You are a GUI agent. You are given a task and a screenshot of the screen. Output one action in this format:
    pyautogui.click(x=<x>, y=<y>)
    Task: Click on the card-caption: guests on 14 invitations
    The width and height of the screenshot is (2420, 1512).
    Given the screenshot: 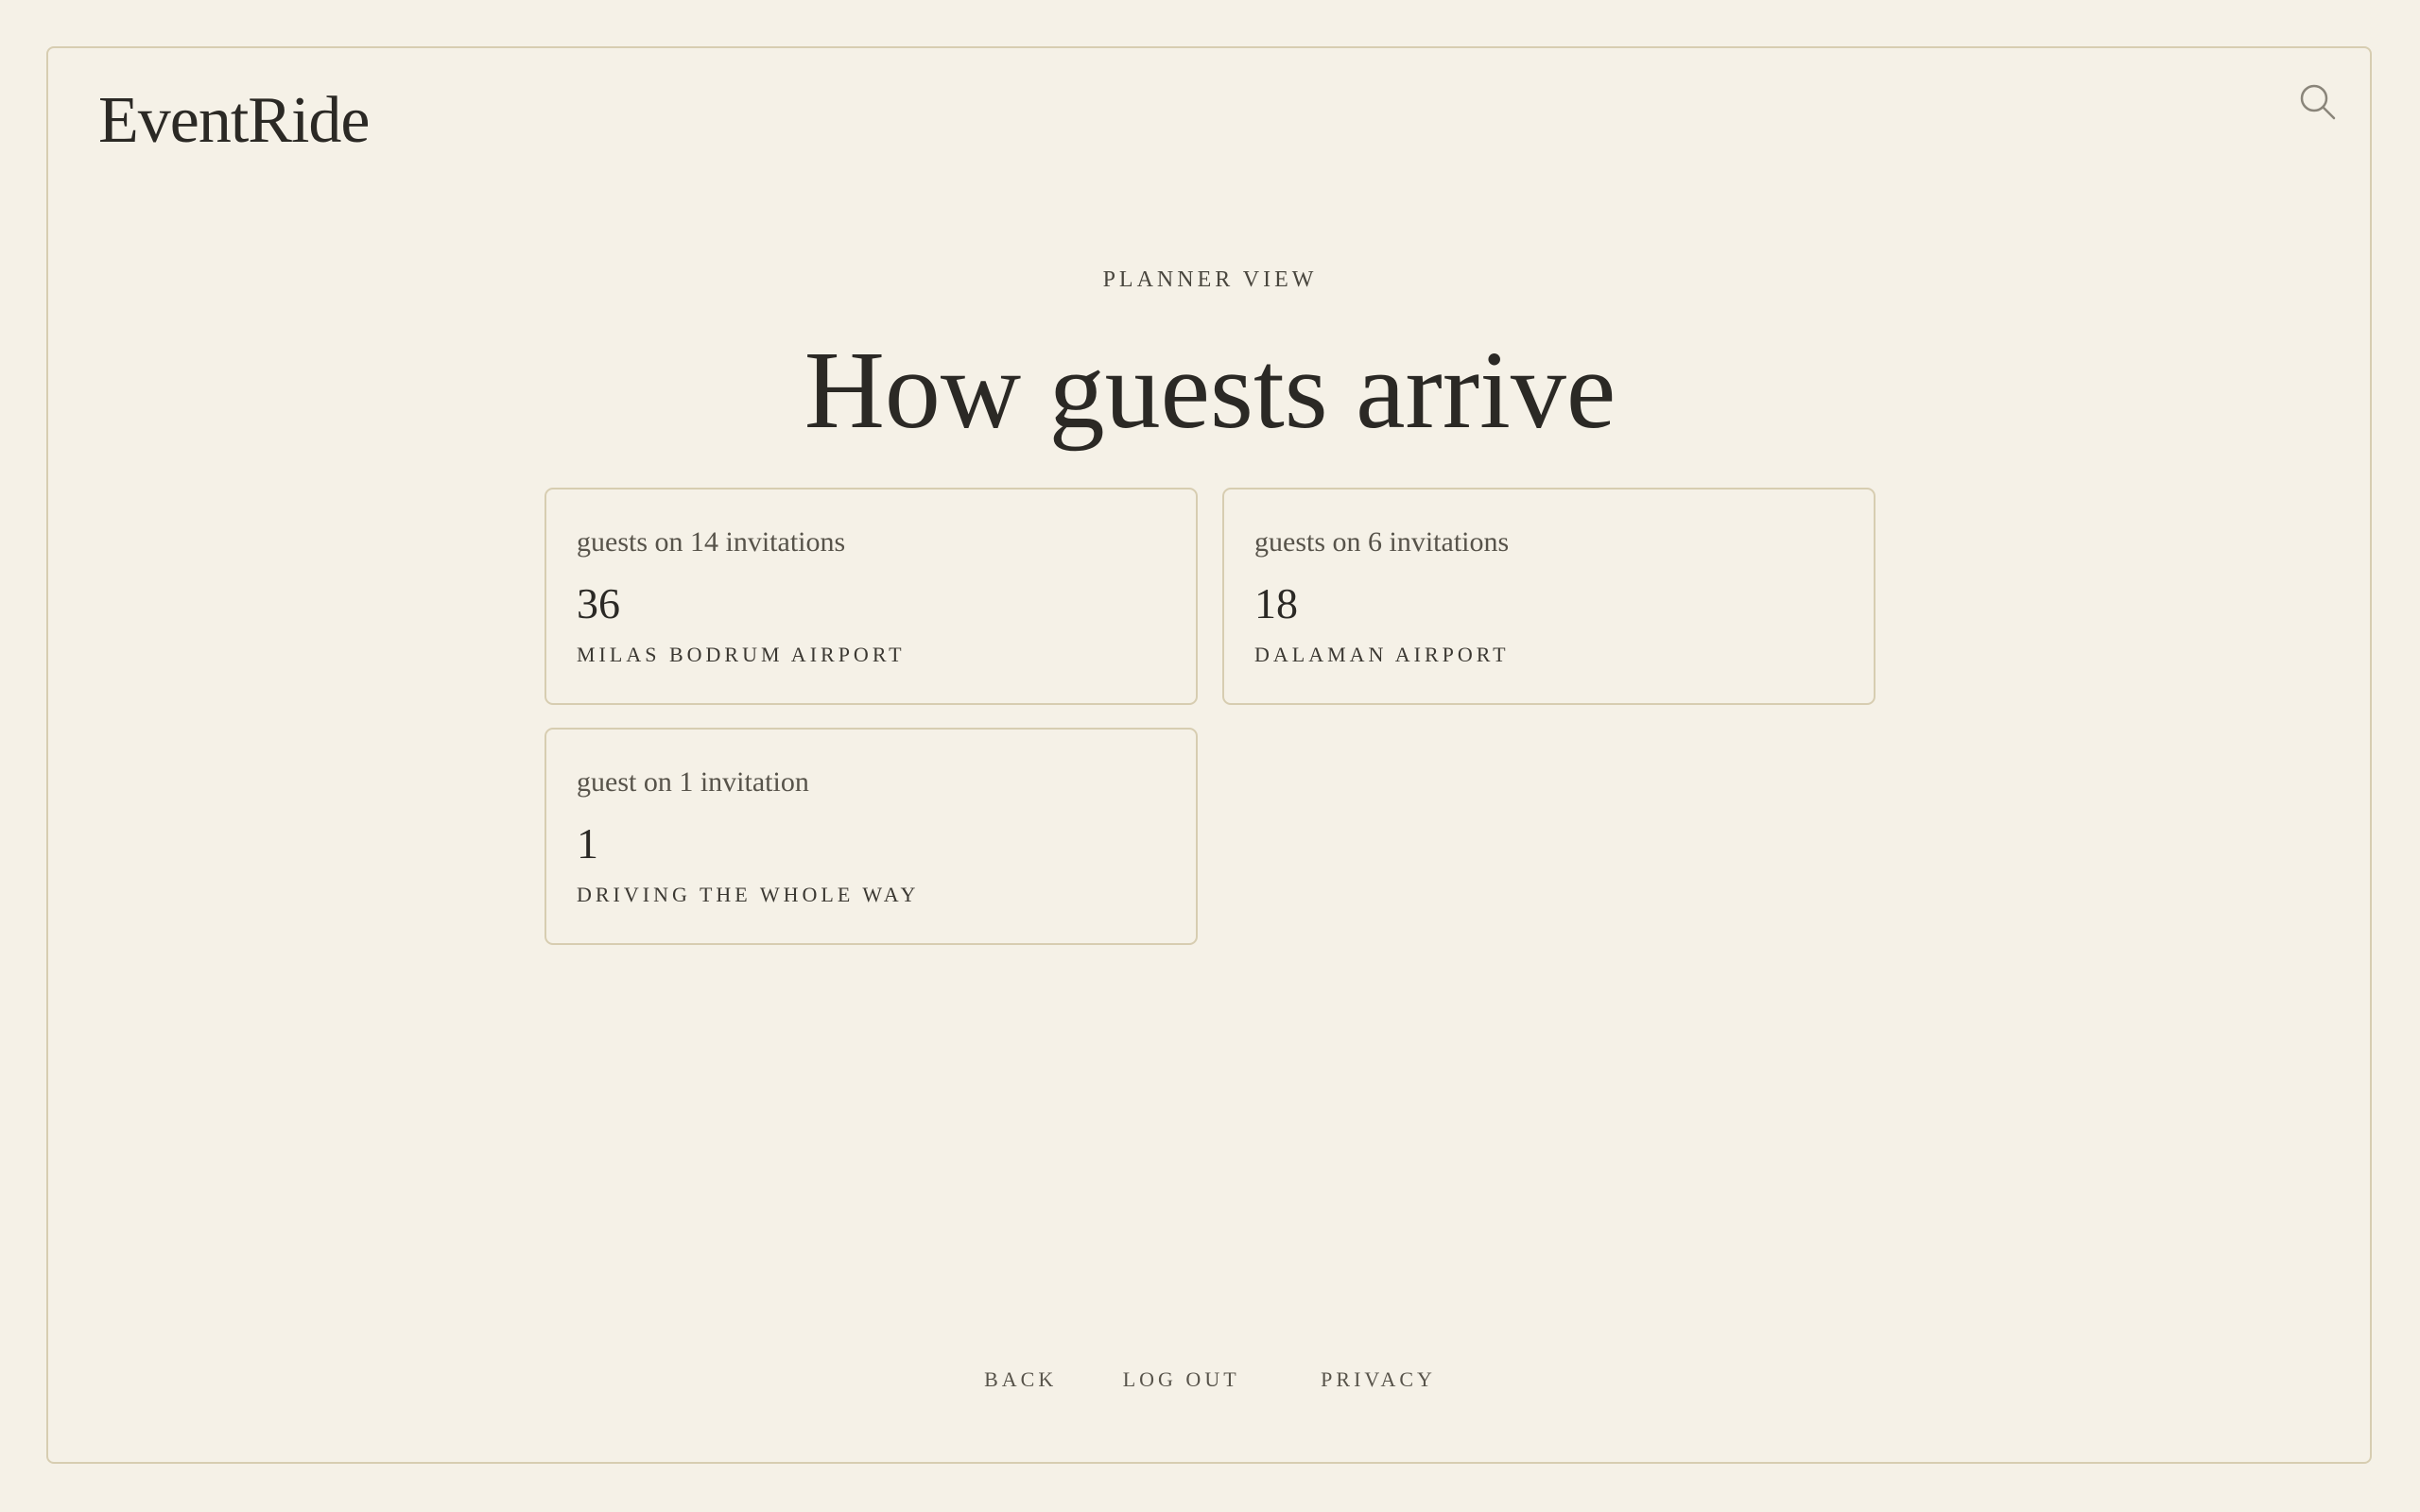 What is the action you would take?
    pyautogui.click(x=711, y=542)
    